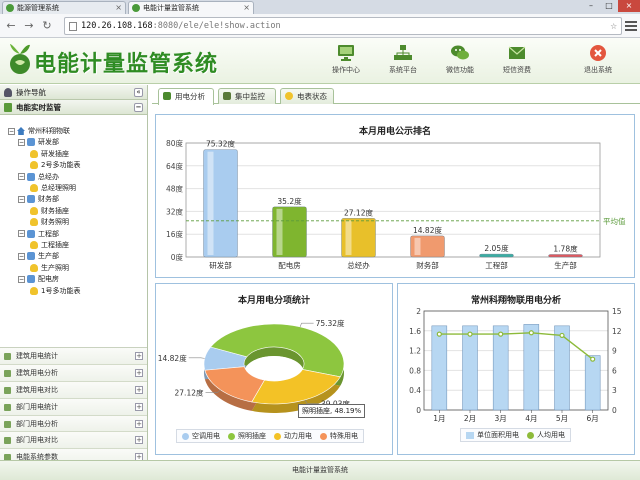 The height and width of the screenshot is (480, 640). What do you see at coordinates (439, 418) in the screenshot?
I see `x-tick-label: 1月` at bounding box center [439, 418].